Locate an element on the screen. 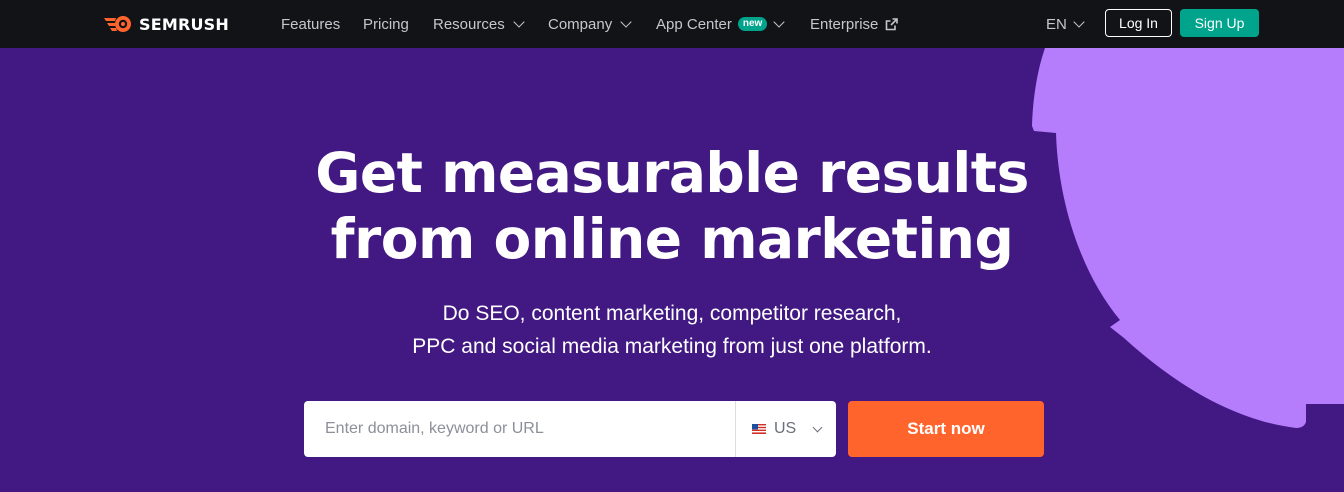  nav-item-label: App Center is located at coordinates (694, 24).